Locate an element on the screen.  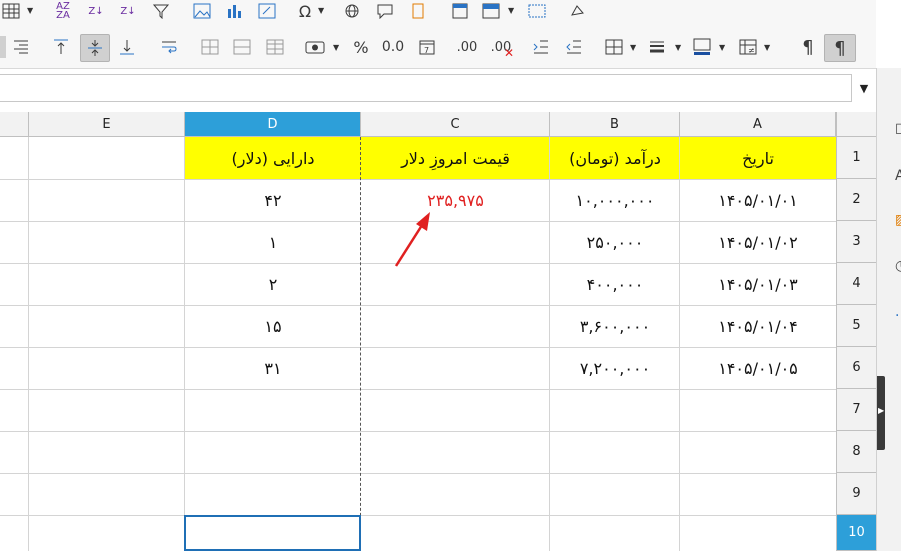
currency-format-icon is located at coordinates (315, 47).